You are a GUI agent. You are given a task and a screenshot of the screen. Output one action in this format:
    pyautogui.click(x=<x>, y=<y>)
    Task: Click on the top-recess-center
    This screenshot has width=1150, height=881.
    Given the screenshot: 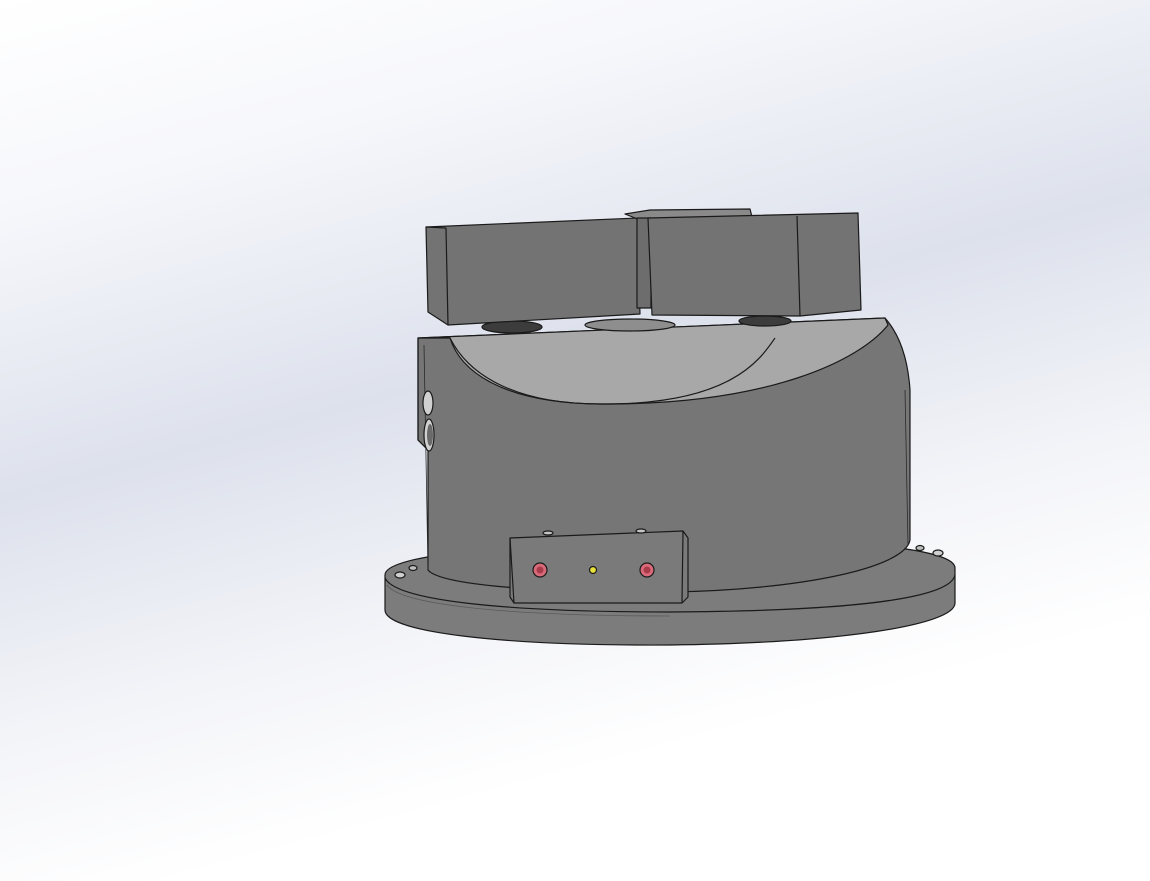 What is the action you would take?
    pyautogui.click(x=630, y=325)
    